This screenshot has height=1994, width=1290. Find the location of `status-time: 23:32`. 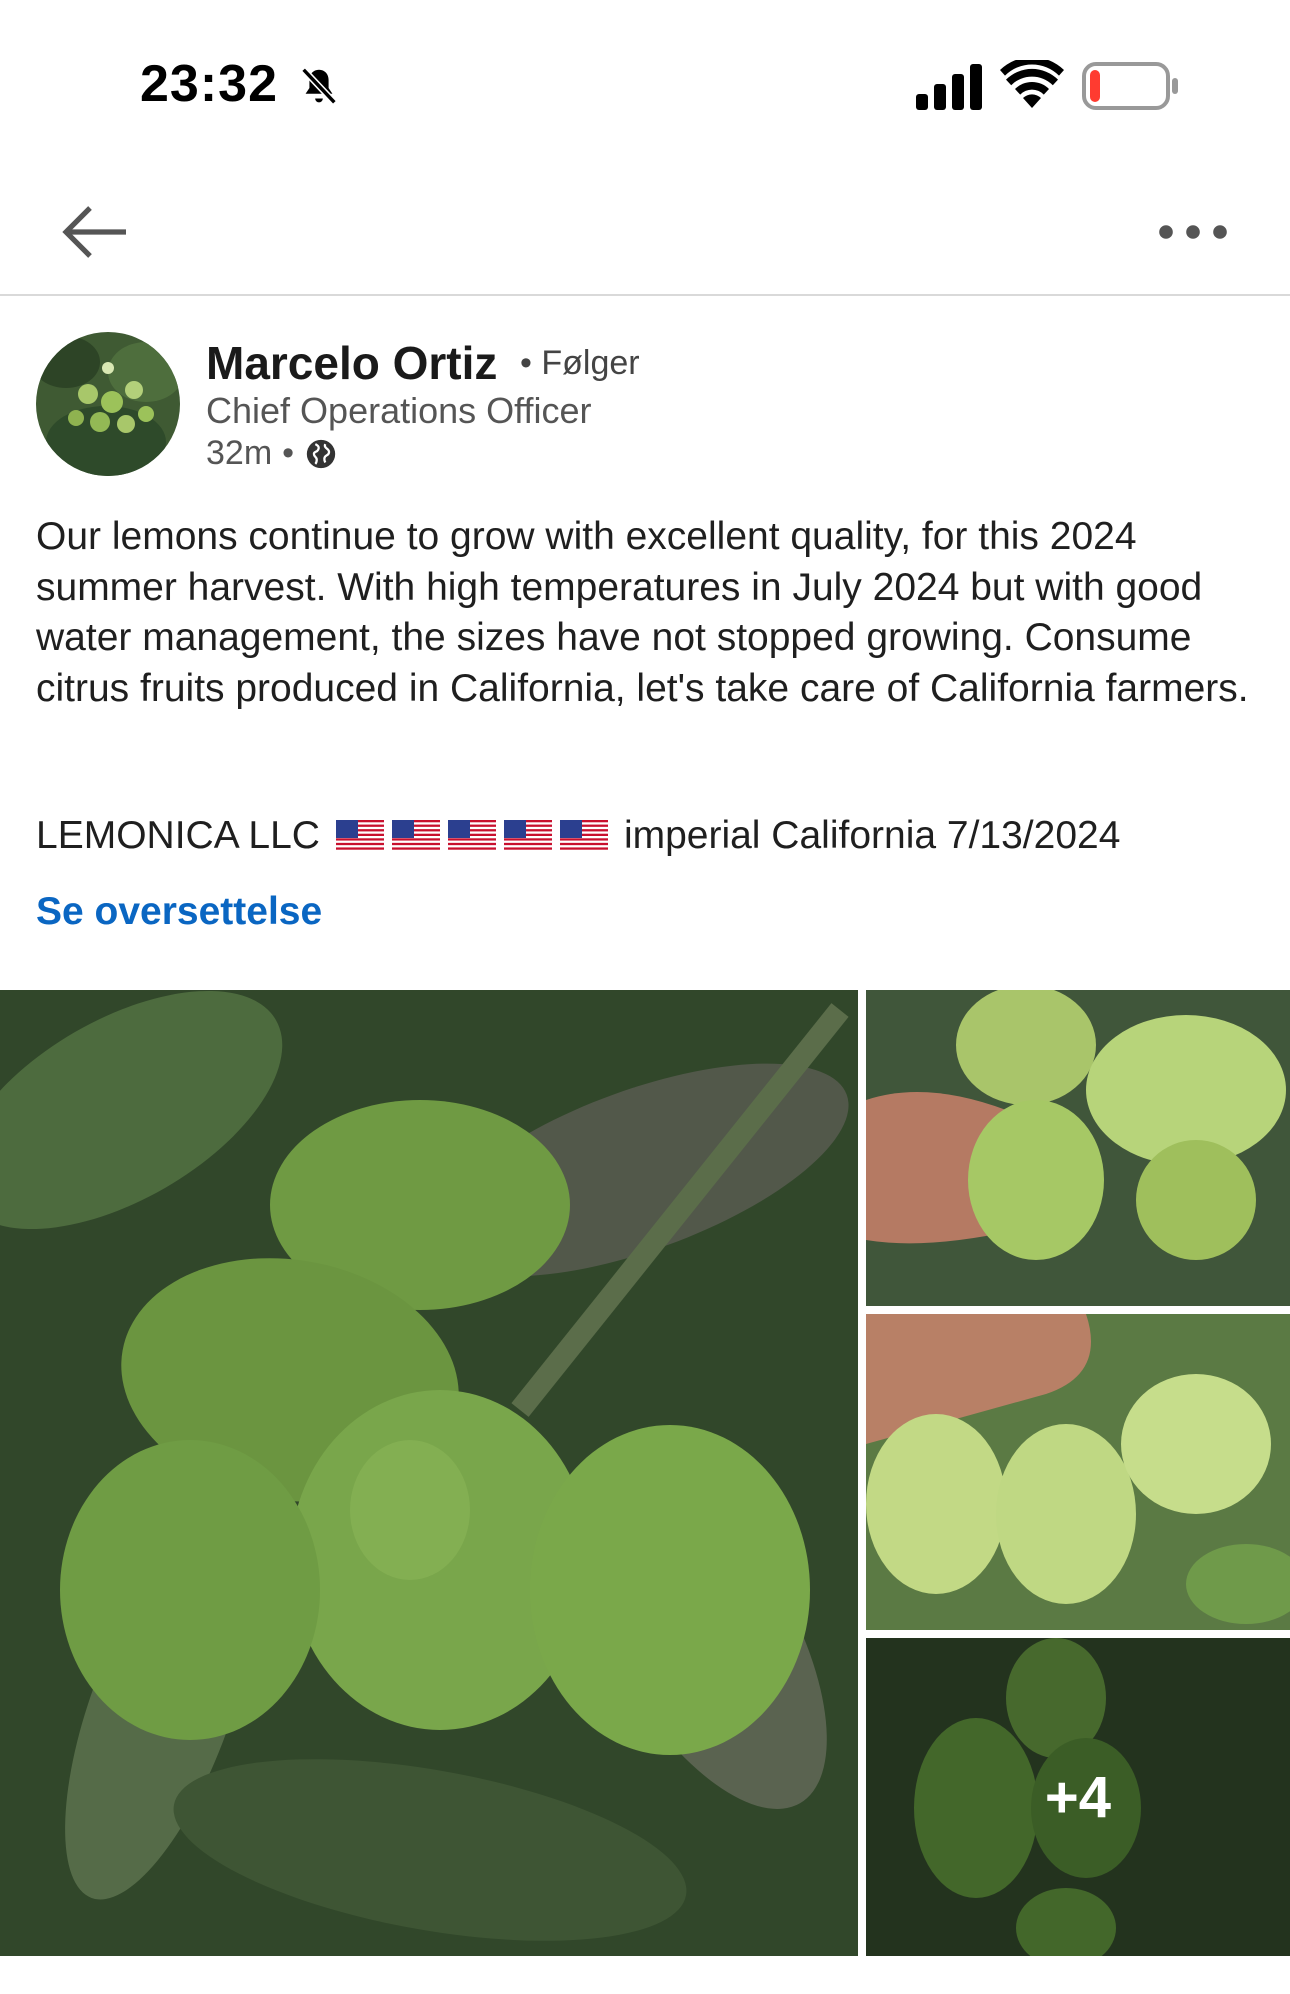

status-time: 23:32 is located at coordinates (209, 84).